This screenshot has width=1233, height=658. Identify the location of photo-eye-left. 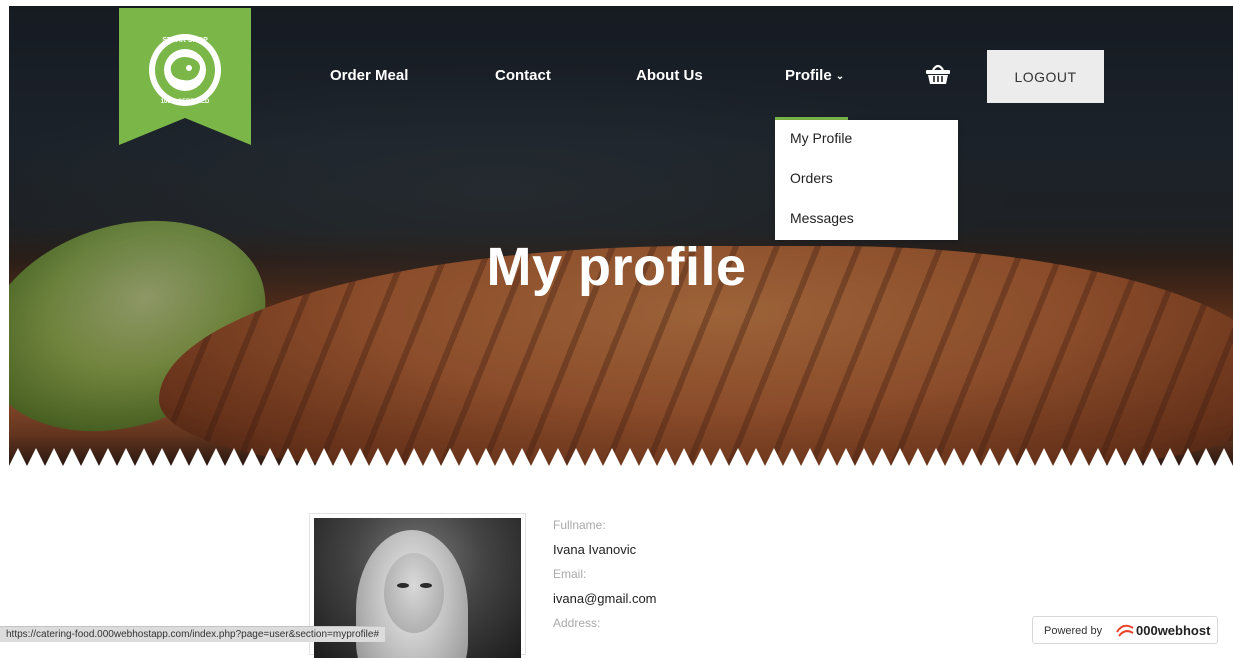
(403, 585).